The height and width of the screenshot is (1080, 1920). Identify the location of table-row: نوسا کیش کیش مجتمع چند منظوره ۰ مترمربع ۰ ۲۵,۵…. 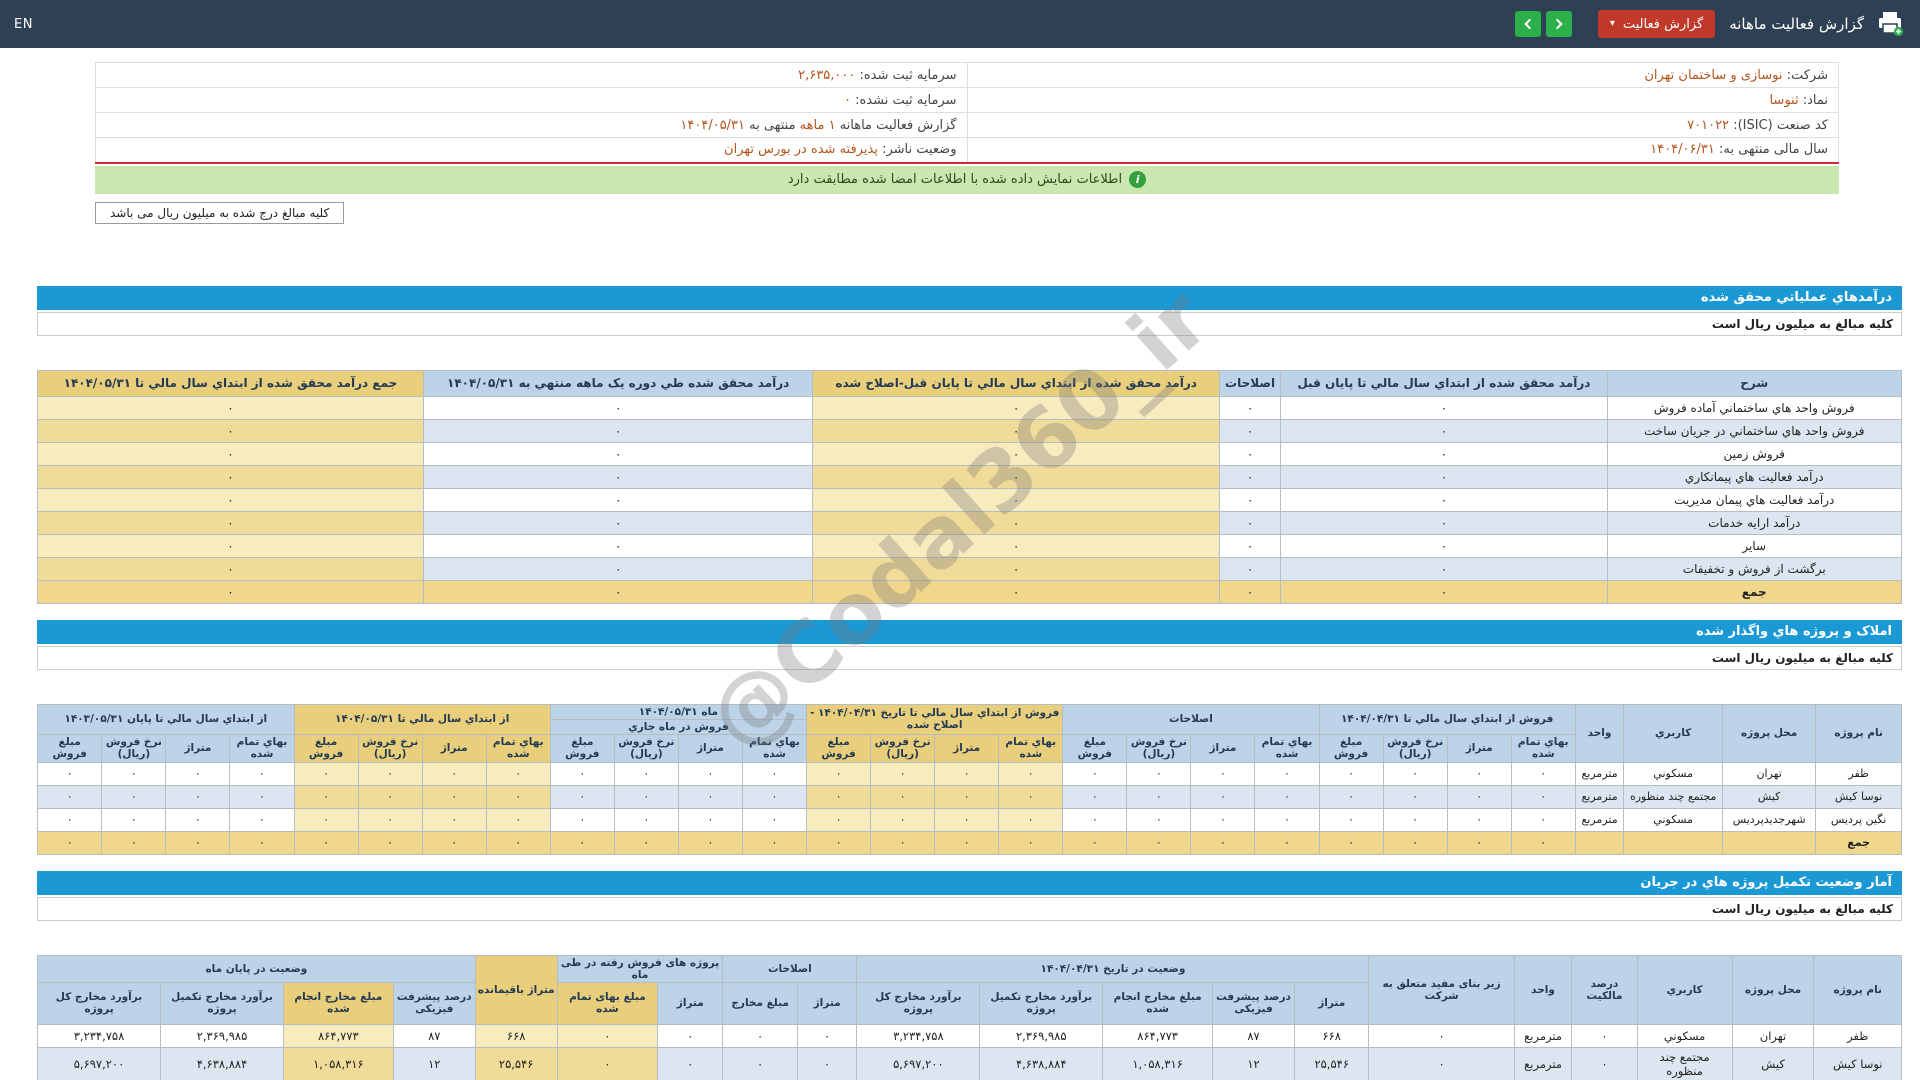
(969, 1063).